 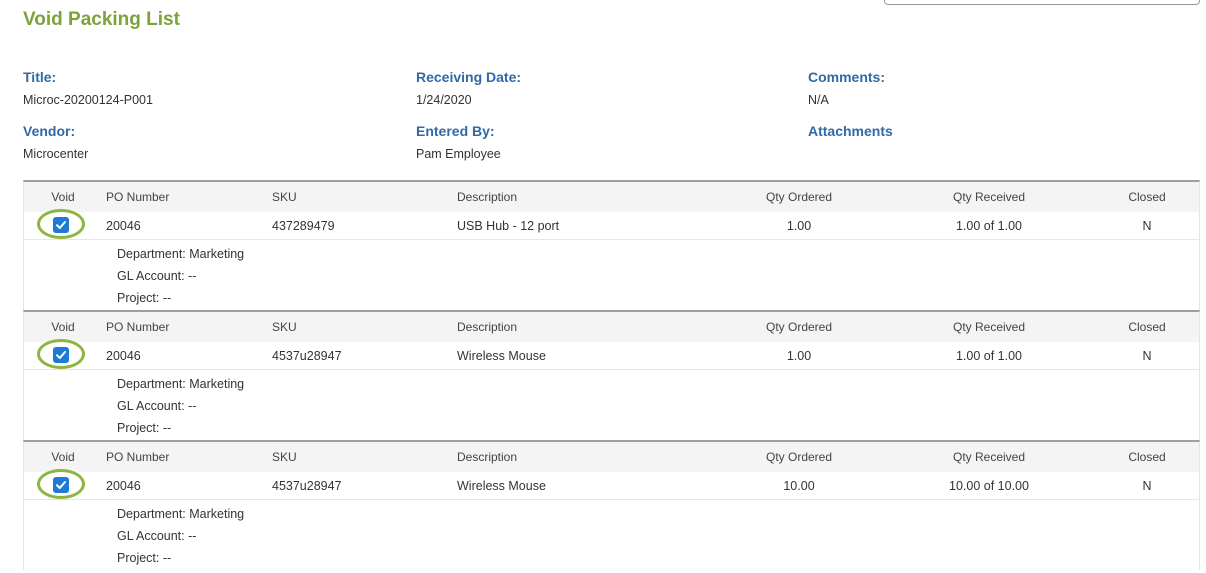 I want to click on attachments-link: Attachments, so click(x=850, y=131).